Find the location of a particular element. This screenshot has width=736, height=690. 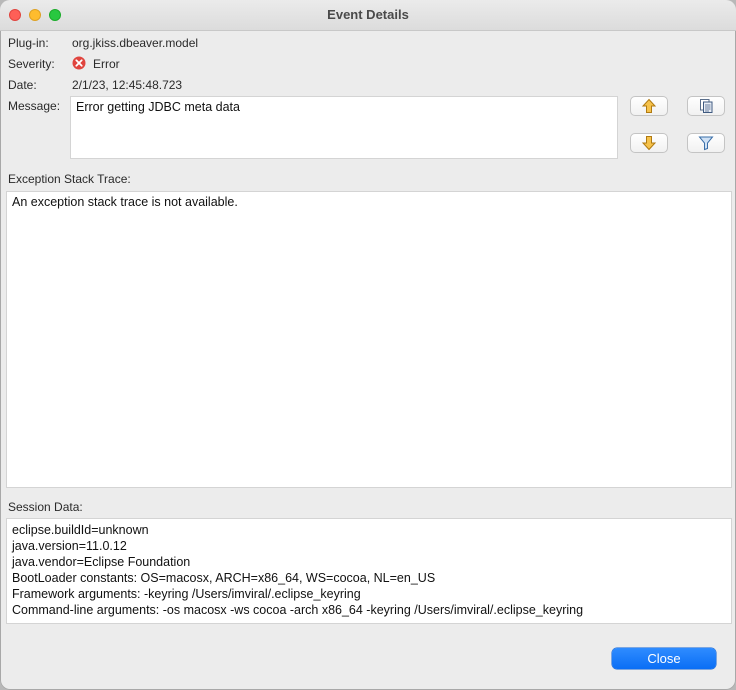

plugin-value: org.jkiss.dbeaver.model is located at coordinates (135, 43).